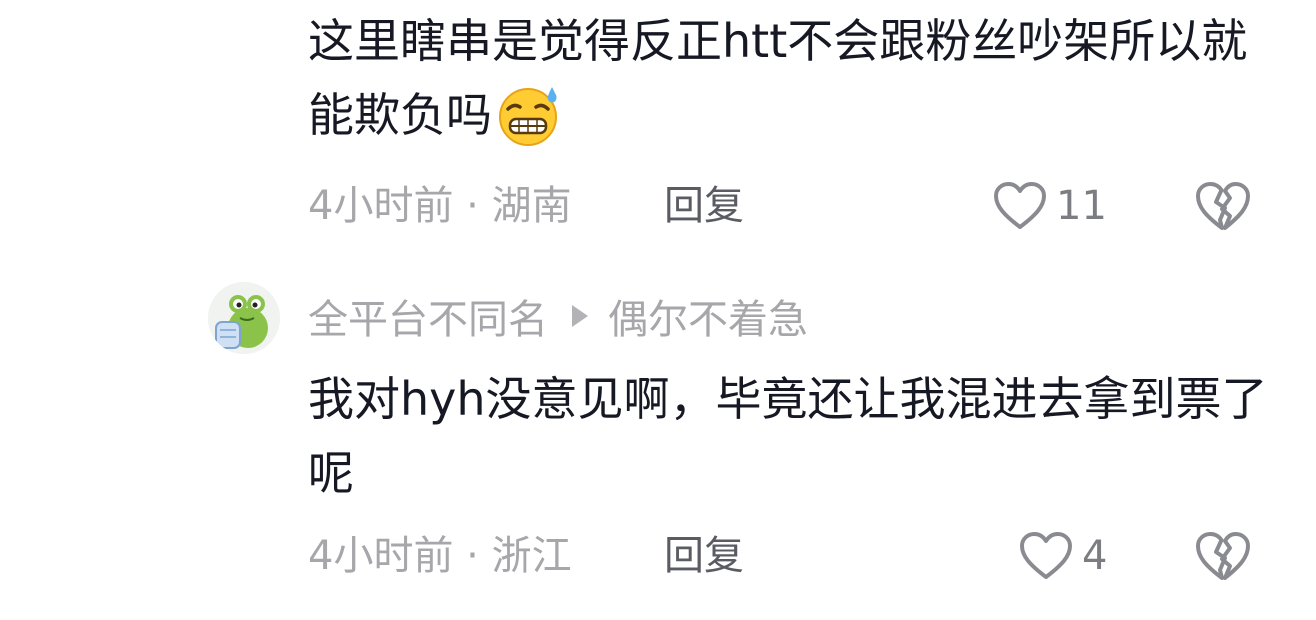  What do you see at coordinates (528, 115) in the screenshot?
I see `grimacing-sweat-emoji-icon` at bounding box center [528, 115].